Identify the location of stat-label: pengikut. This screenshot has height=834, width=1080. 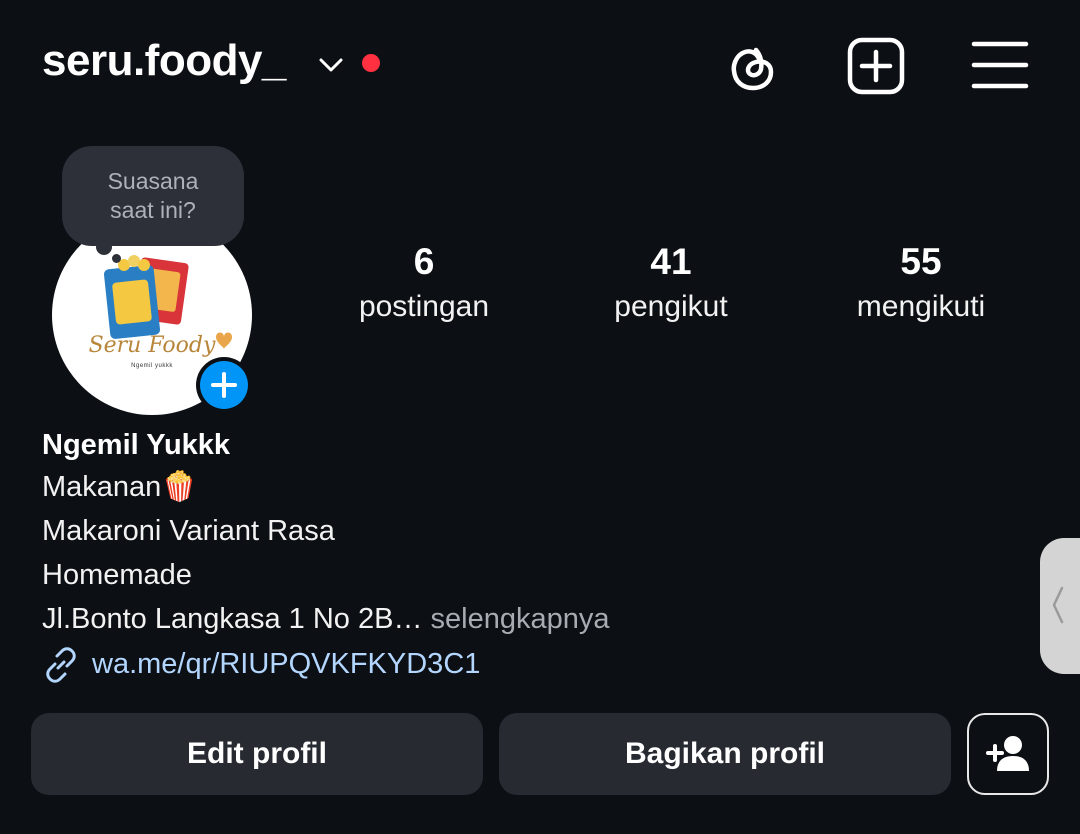
(671, 306).